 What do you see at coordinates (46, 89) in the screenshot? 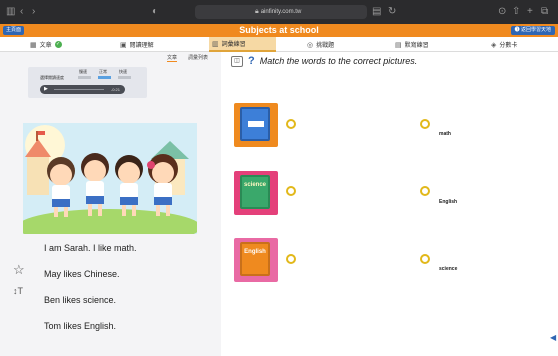
I see `play-icon: ▶` at bounding box center [46, 89].